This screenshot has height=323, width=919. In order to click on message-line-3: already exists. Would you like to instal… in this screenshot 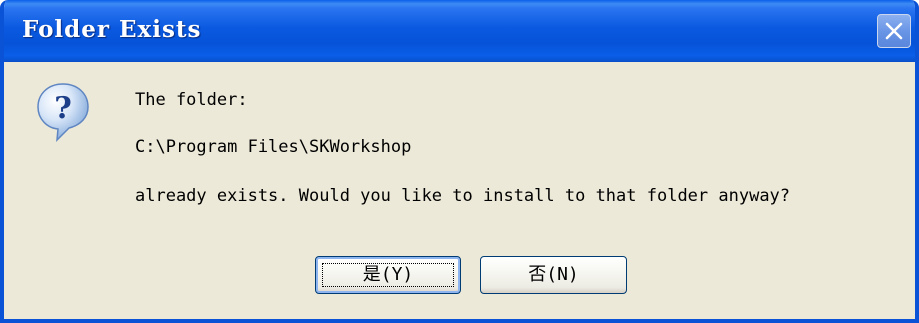, I will do `click(463, 196)`.